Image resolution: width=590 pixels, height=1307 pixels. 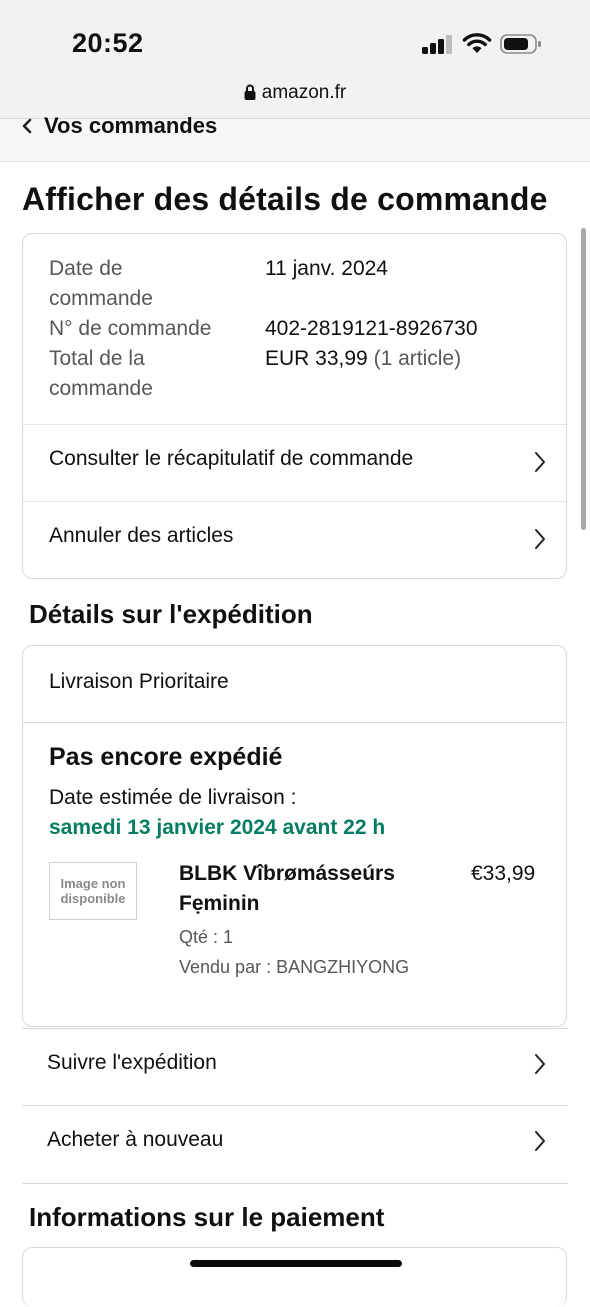 What do you see at coordinates (287, 889) in the screenshot?
I see `product-title: BLBK Vîbrømásseúrs Fẹminin` at bounding box center [287, 889].